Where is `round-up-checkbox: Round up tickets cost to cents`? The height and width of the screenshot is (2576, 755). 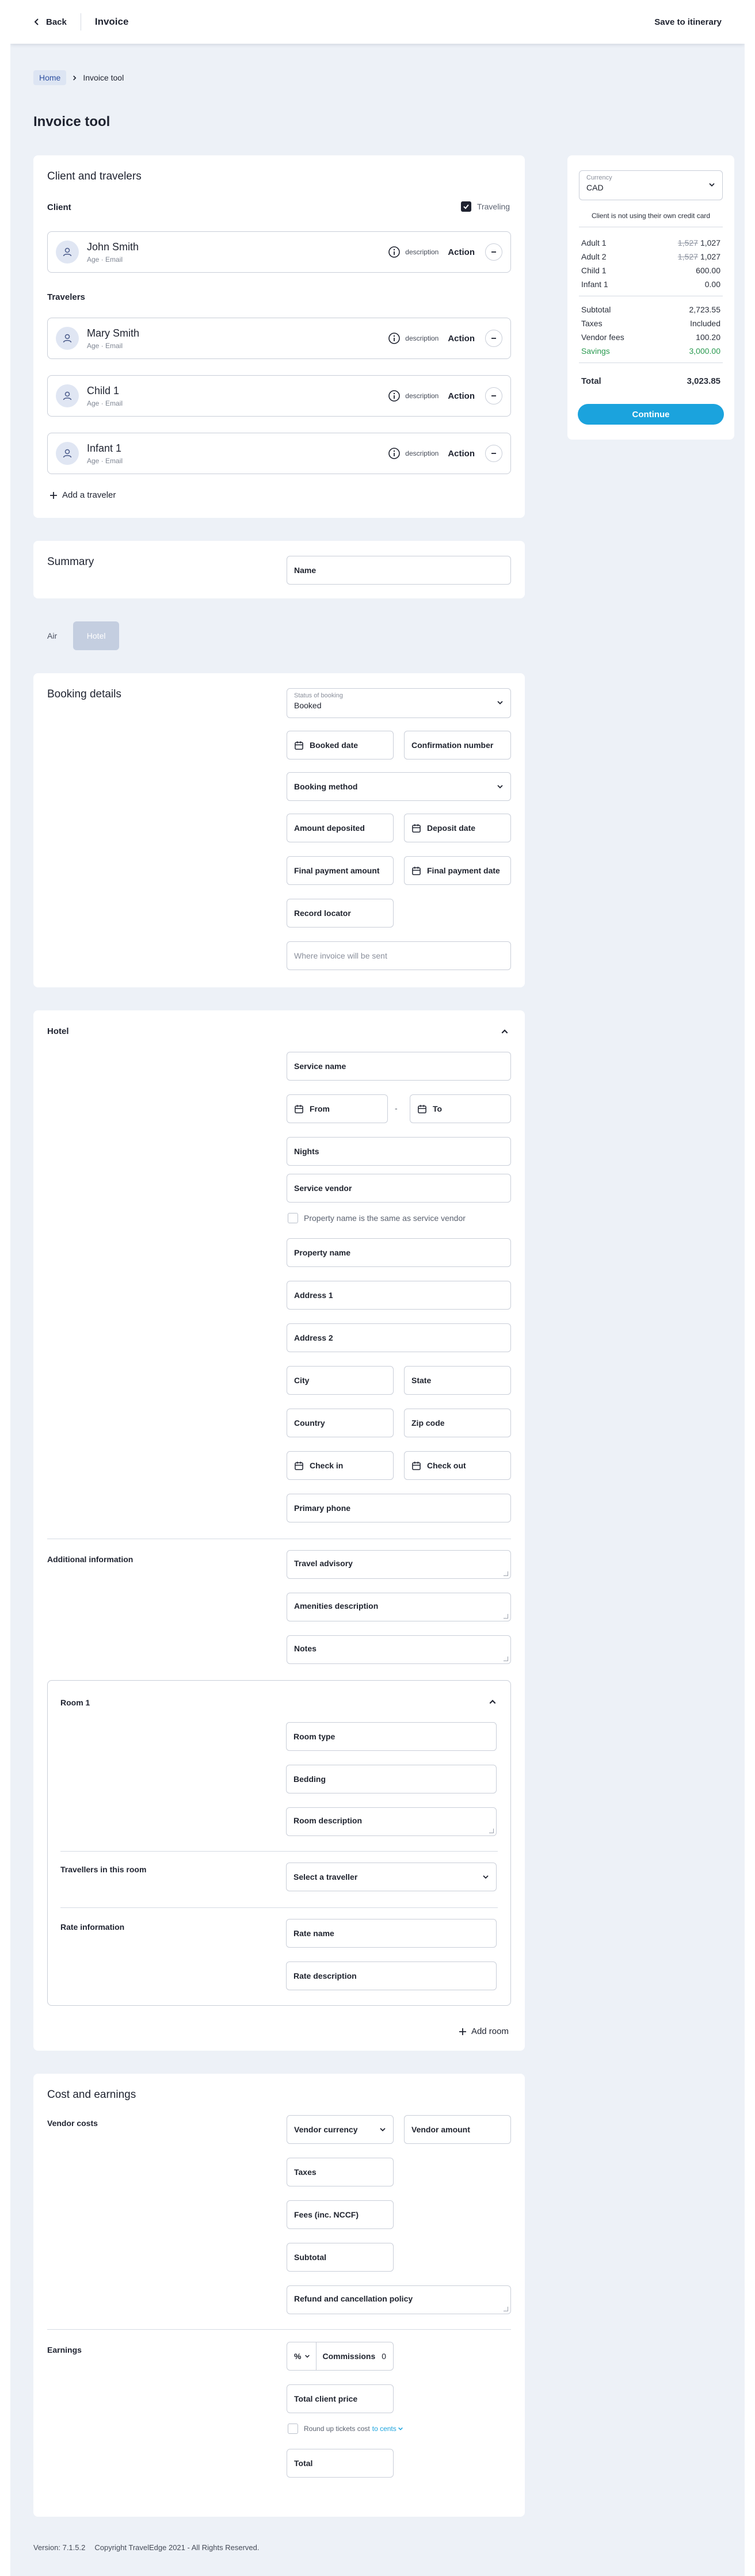
round-up-checkbox: Round up tickets cost to cents is located at coordinates (345, 2429).